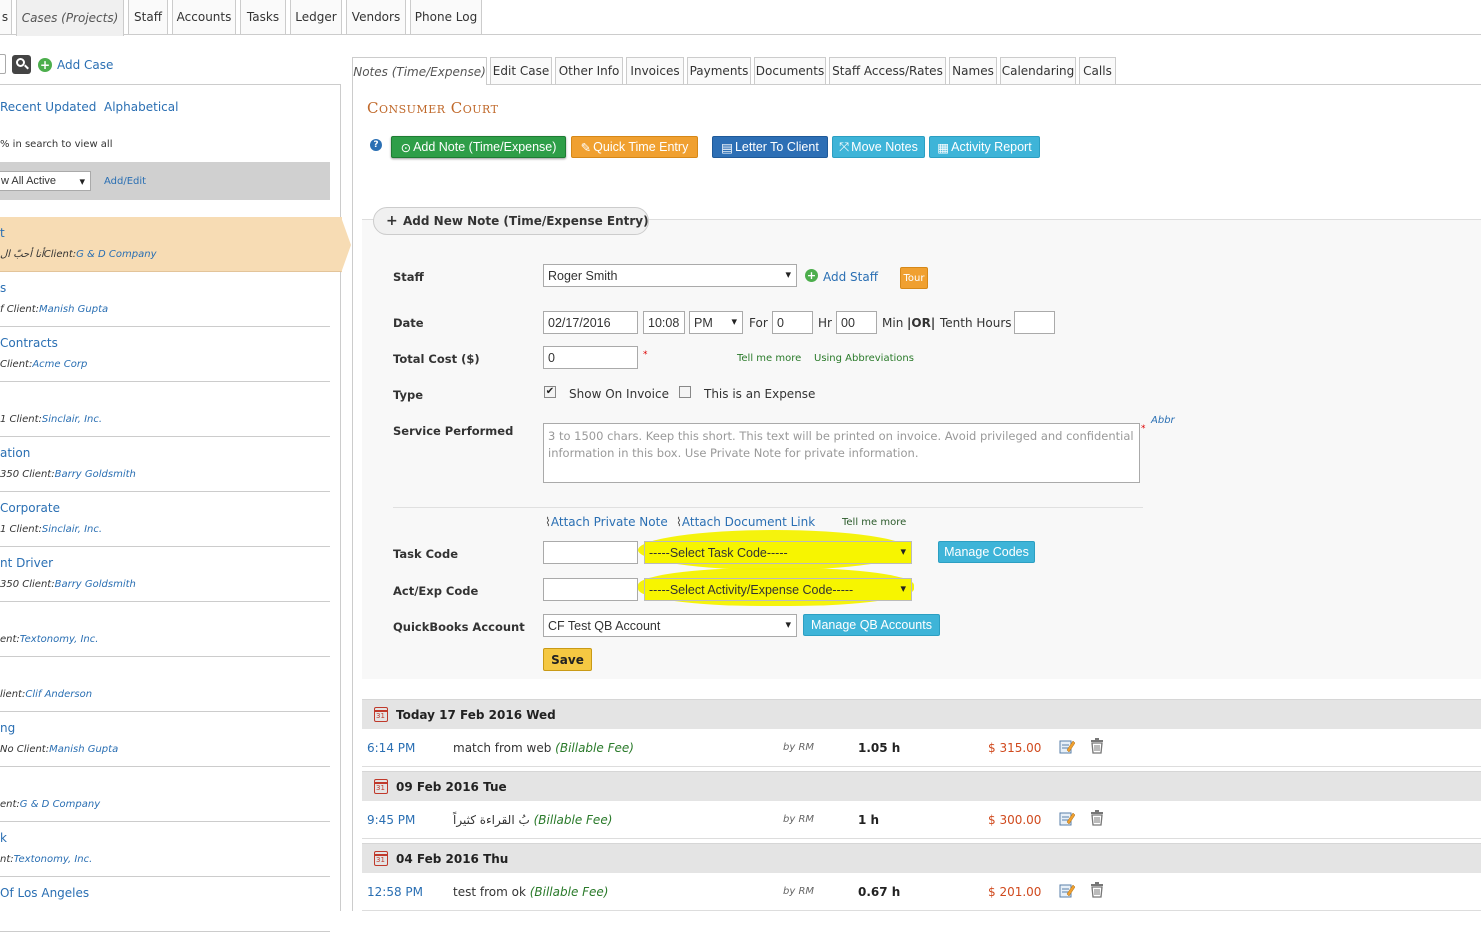 The image size is (1481, 932). I want to click on client-name-link: Acme Corp, so click(59, 364).